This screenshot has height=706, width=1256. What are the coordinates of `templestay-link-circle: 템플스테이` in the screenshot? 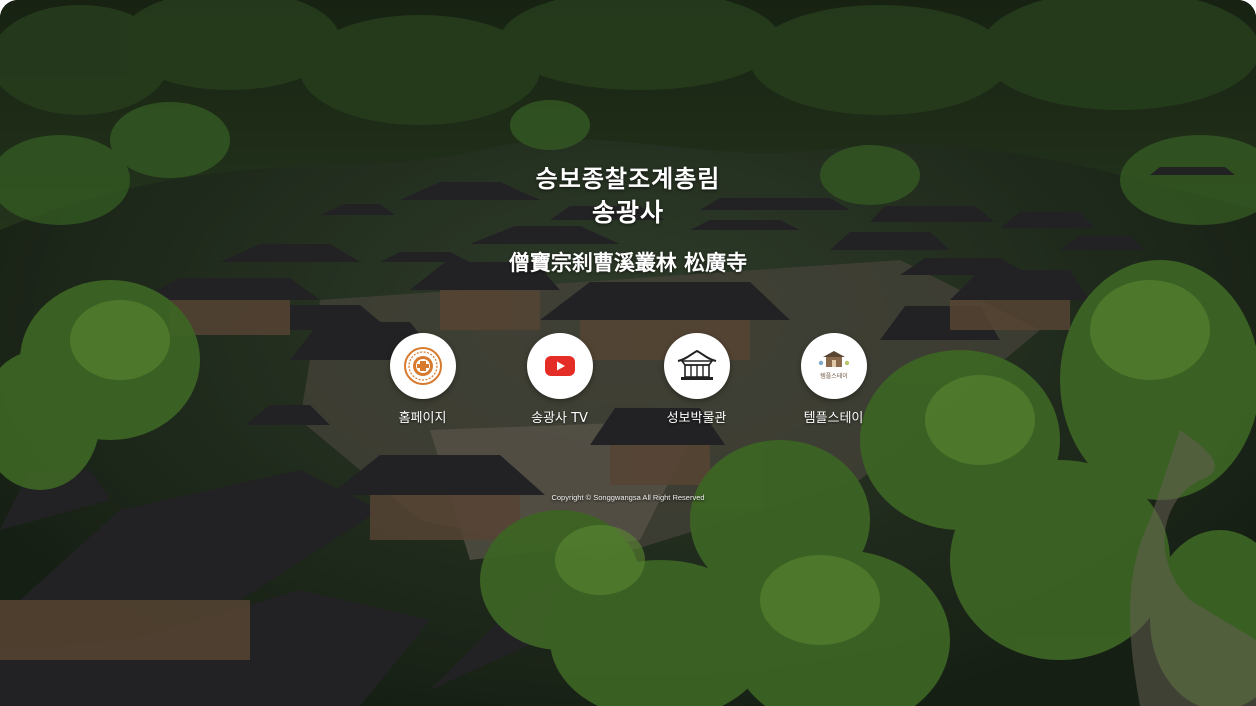 It's located at (833, 366).